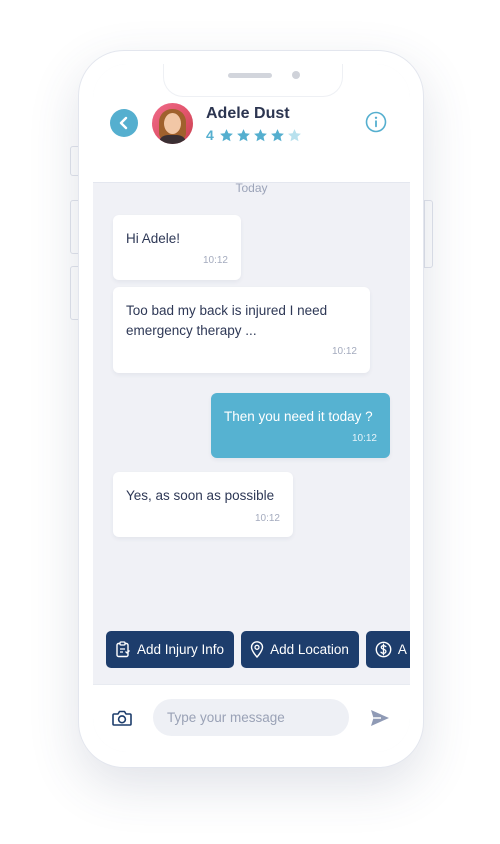  Describe the element at coordinates (294, 134) in the screenshot. I see `star-empty-icon` at that location.